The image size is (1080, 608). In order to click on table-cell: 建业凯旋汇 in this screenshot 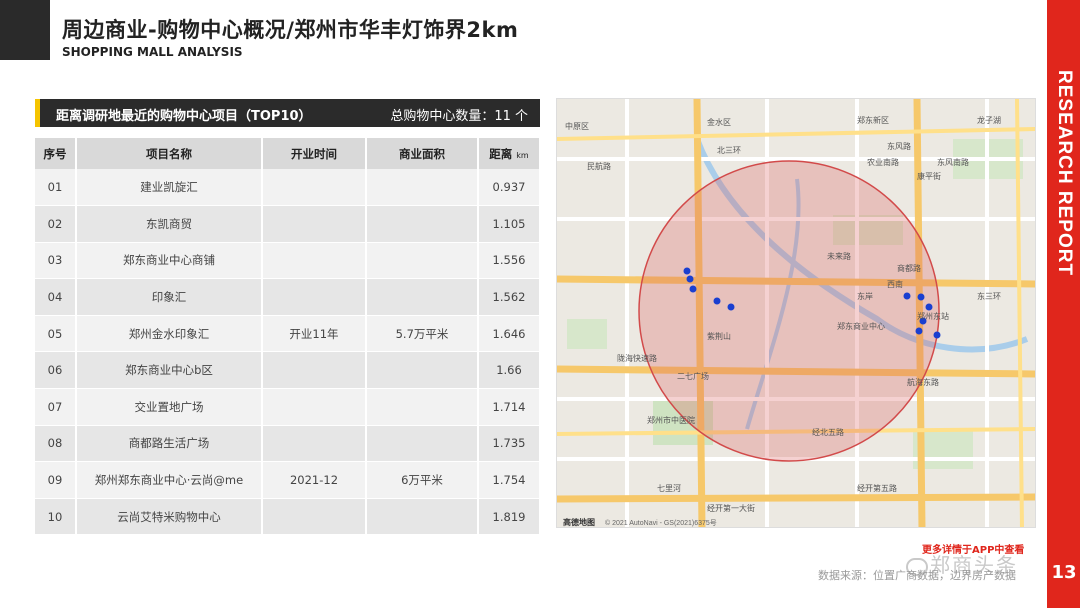, I will do `click(169, 188)`.